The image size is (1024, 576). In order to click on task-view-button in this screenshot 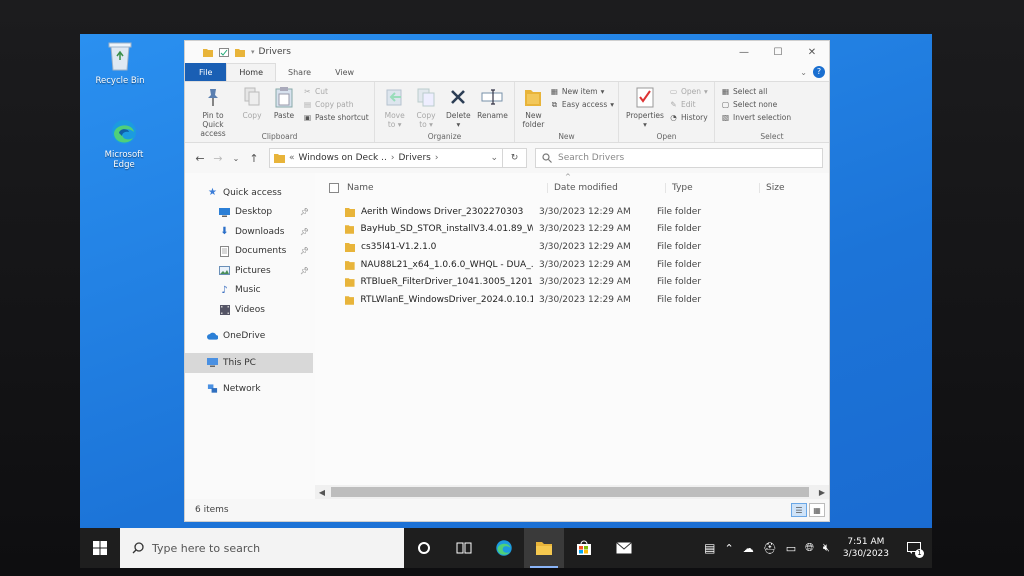, I will do `click(464, 548)`.